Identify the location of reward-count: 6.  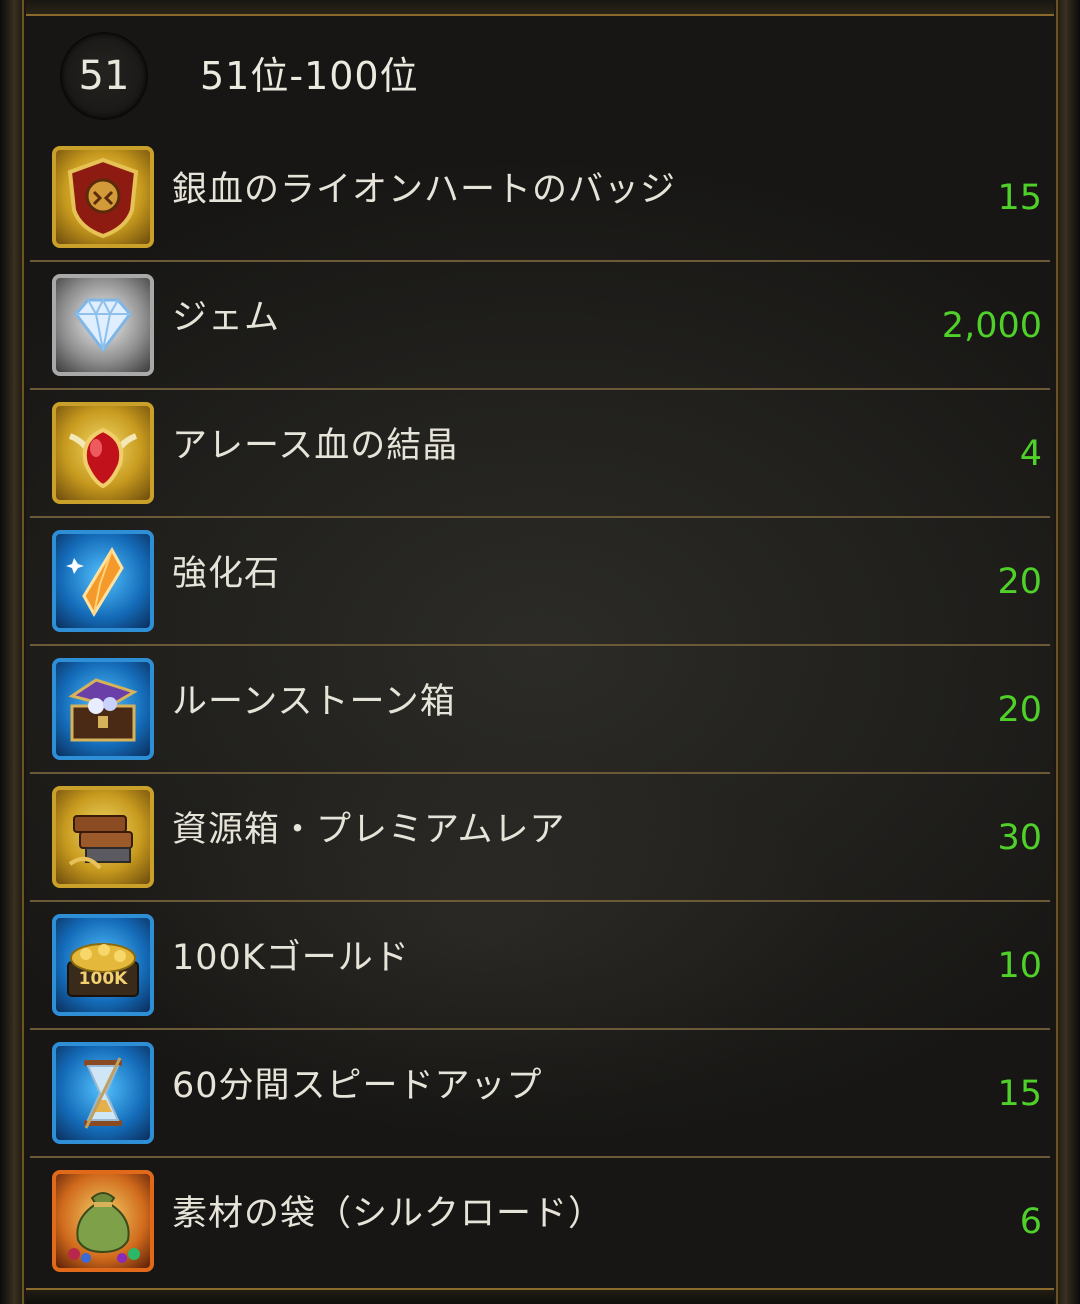
(1030, 1222).